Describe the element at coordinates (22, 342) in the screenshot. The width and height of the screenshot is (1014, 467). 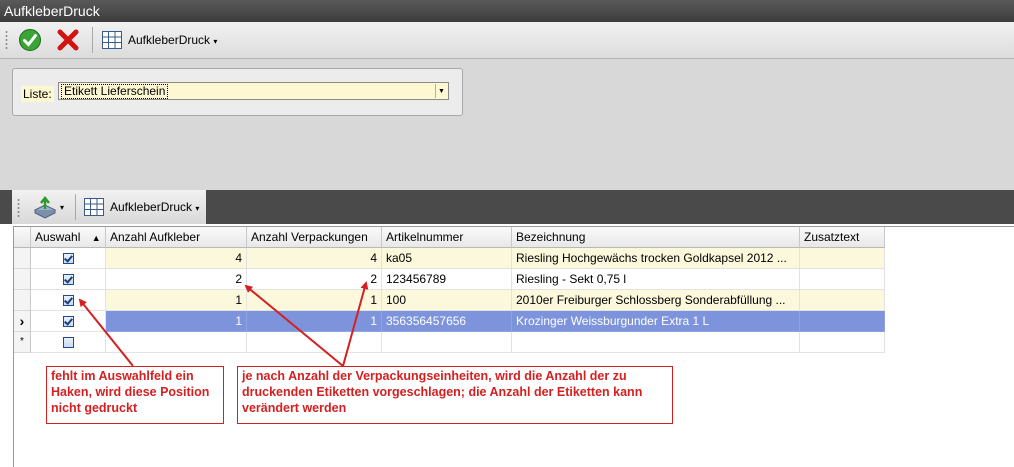
I see `new-row-indicator: *` at that location.